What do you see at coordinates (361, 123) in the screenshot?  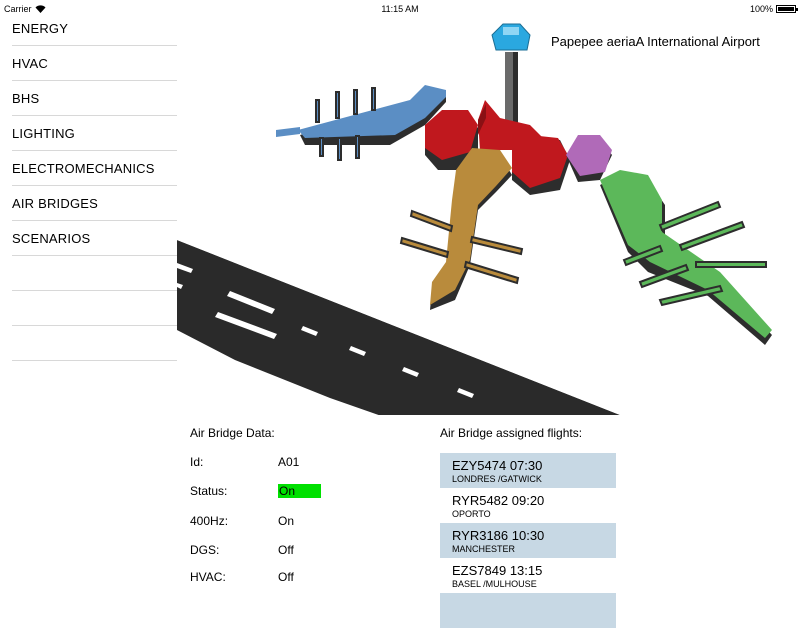 I see `pier-blue` at bounding box center [361, 123].